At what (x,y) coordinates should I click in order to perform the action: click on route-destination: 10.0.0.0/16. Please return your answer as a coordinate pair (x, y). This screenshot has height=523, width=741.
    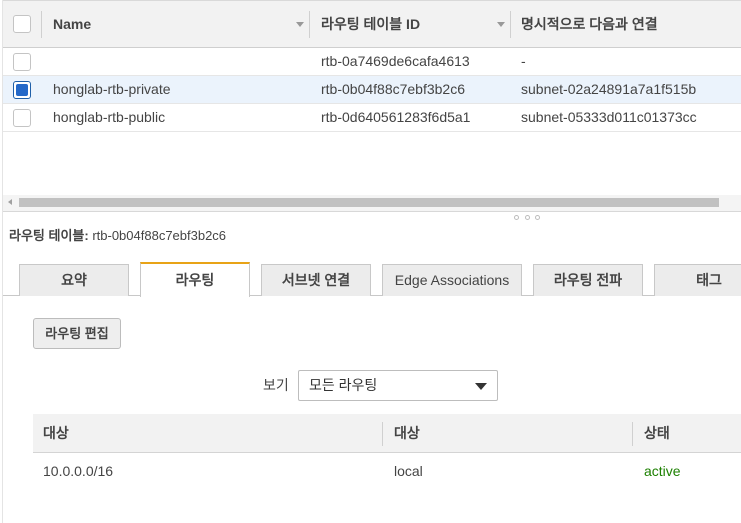
    Looking at the image, I should click on (78, 471).